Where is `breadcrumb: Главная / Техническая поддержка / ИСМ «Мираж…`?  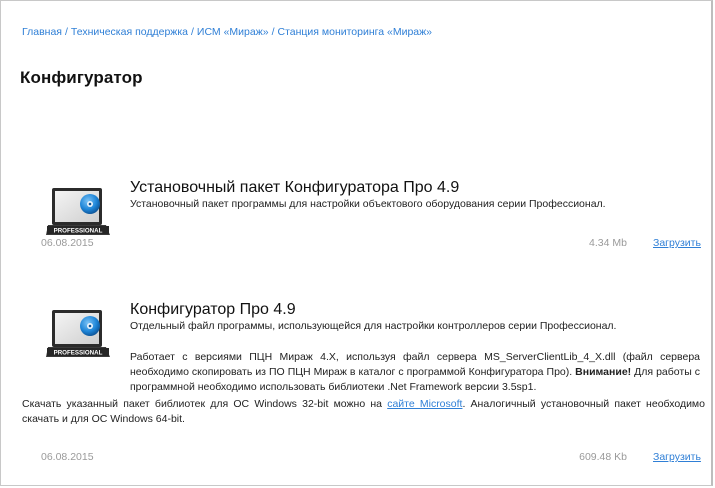 breadcrumb: Главная / Техническая поддержка / ИСМ «Мираж… is located at coordinates (227, 32).